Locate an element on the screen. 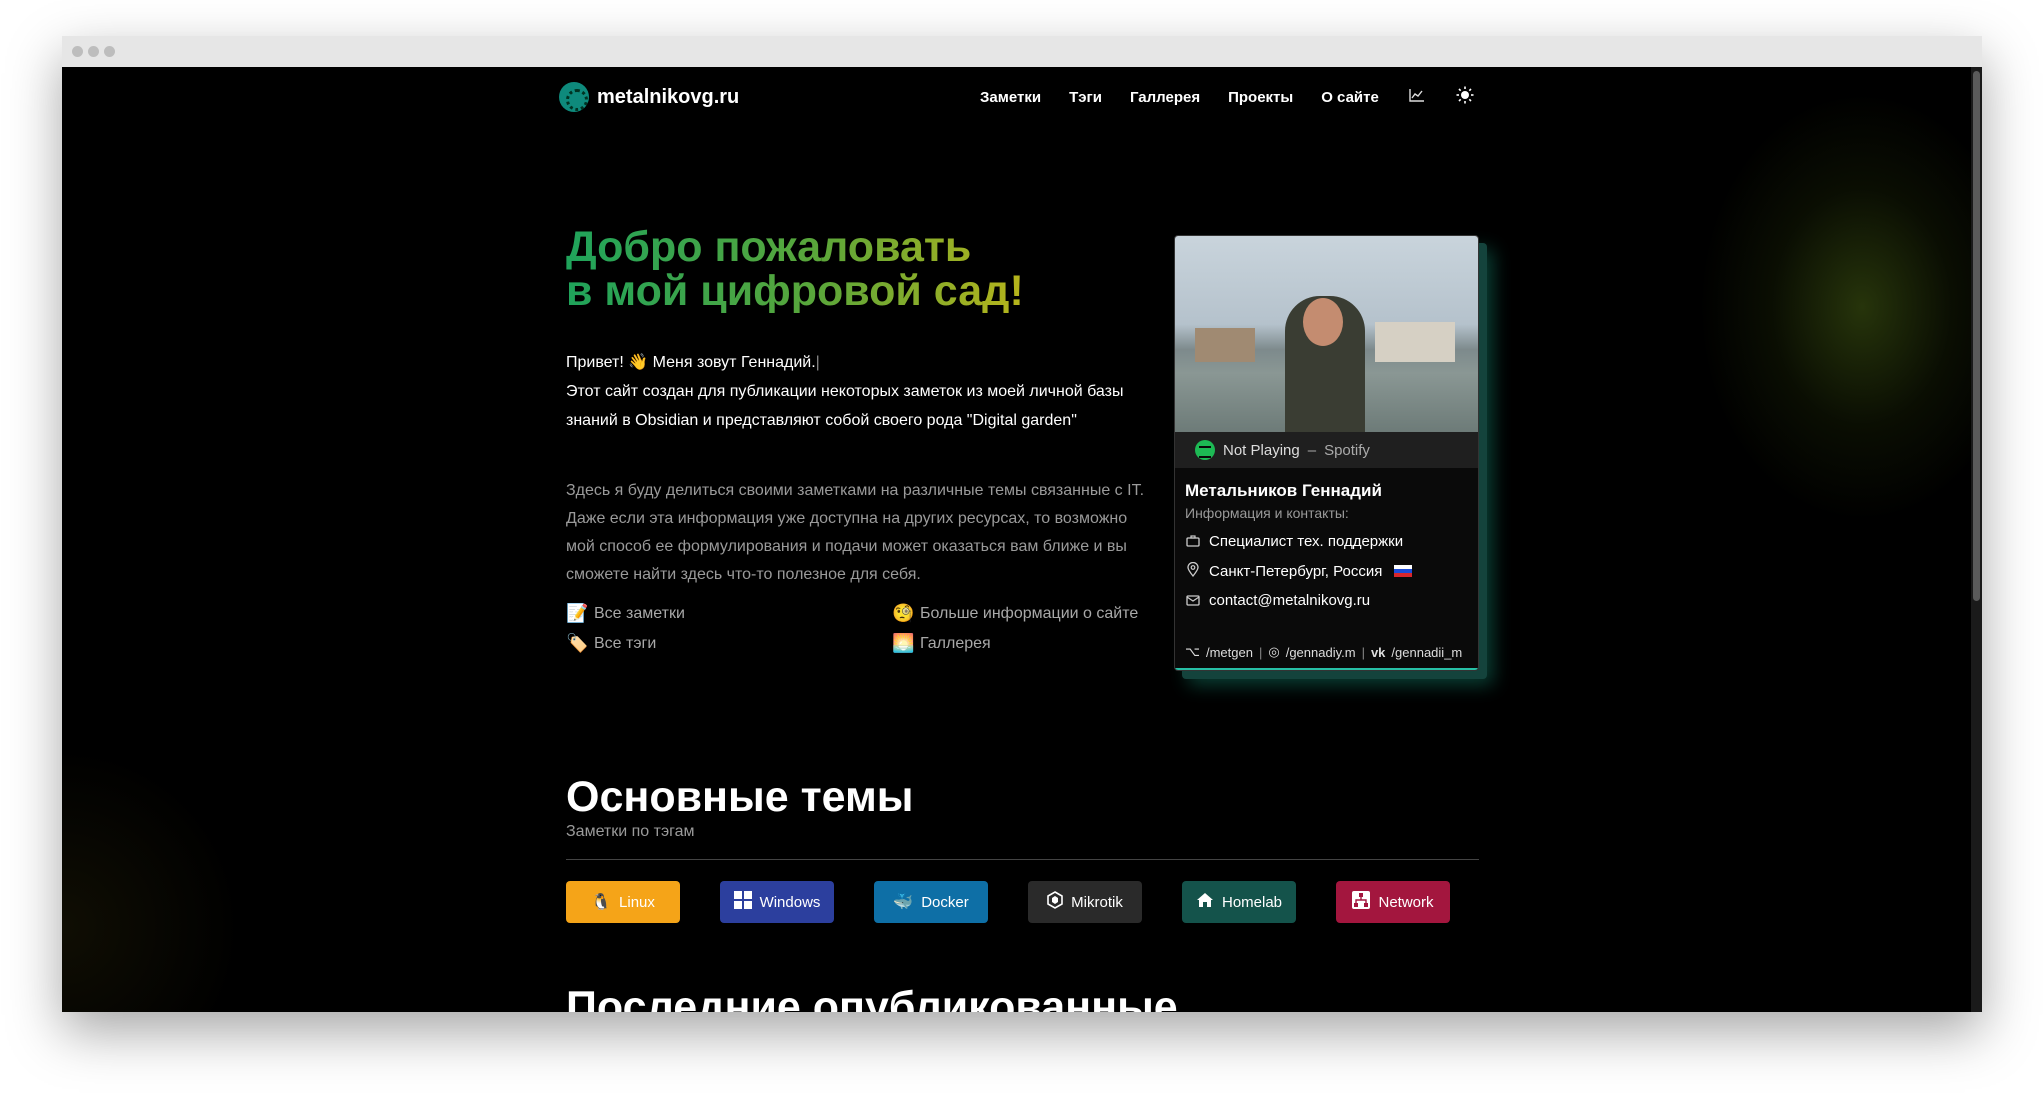 The image size is (2044, 1100). github-icon: ⌥ is located at coordinates (1192, 652).